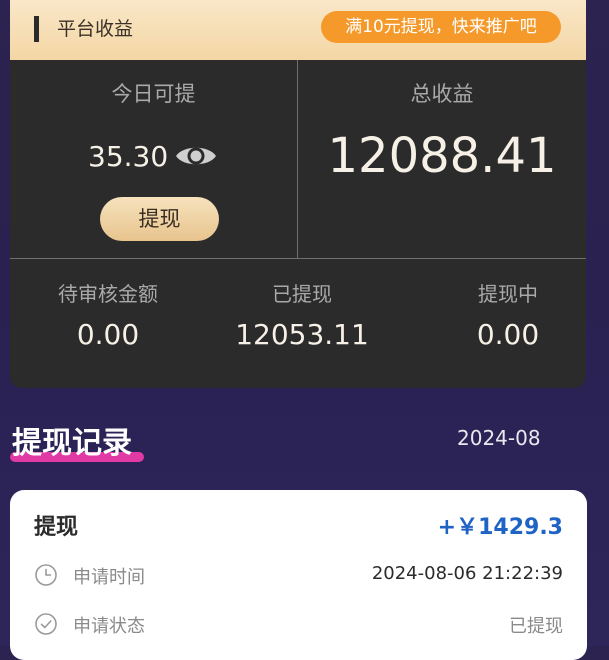 The image size is (609, 660). What do you see at coordinates (298, 258) in the screenshot?
I see `horizontal-divider` at bounding box center [298, 258].